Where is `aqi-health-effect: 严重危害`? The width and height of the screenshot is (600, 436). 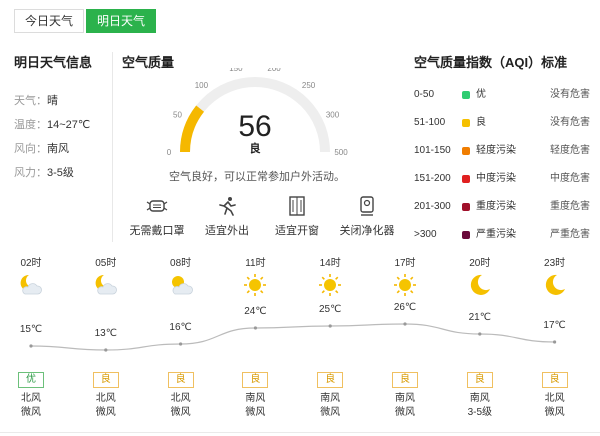 aqi-health-effect: 严重危害 is located at coordinates (570, 234).